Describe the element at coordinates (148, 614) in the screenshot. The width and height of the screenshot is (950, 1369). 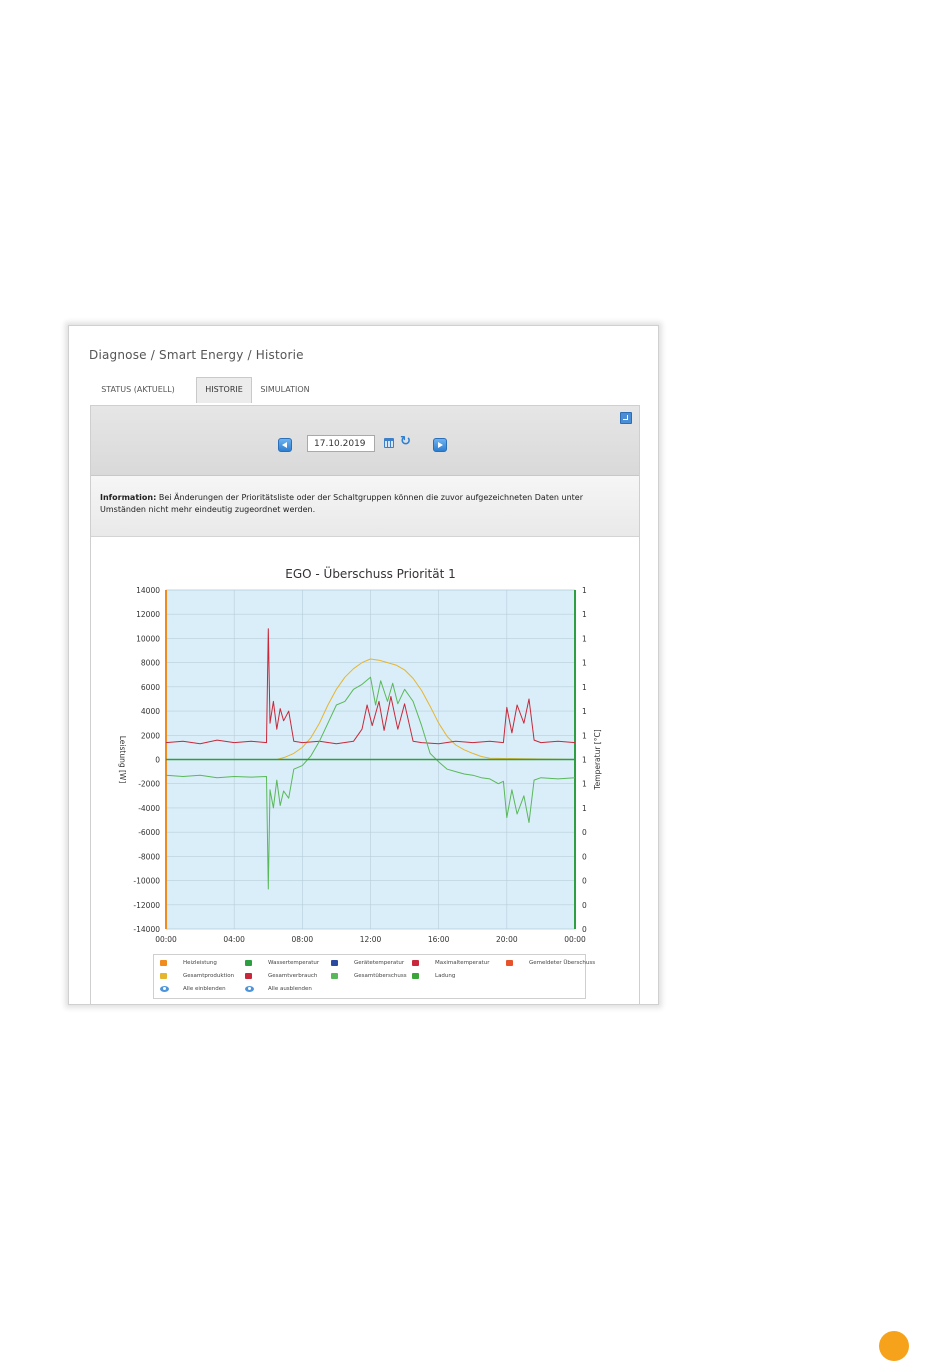
I see `y-tick-label: 12000` at that location.